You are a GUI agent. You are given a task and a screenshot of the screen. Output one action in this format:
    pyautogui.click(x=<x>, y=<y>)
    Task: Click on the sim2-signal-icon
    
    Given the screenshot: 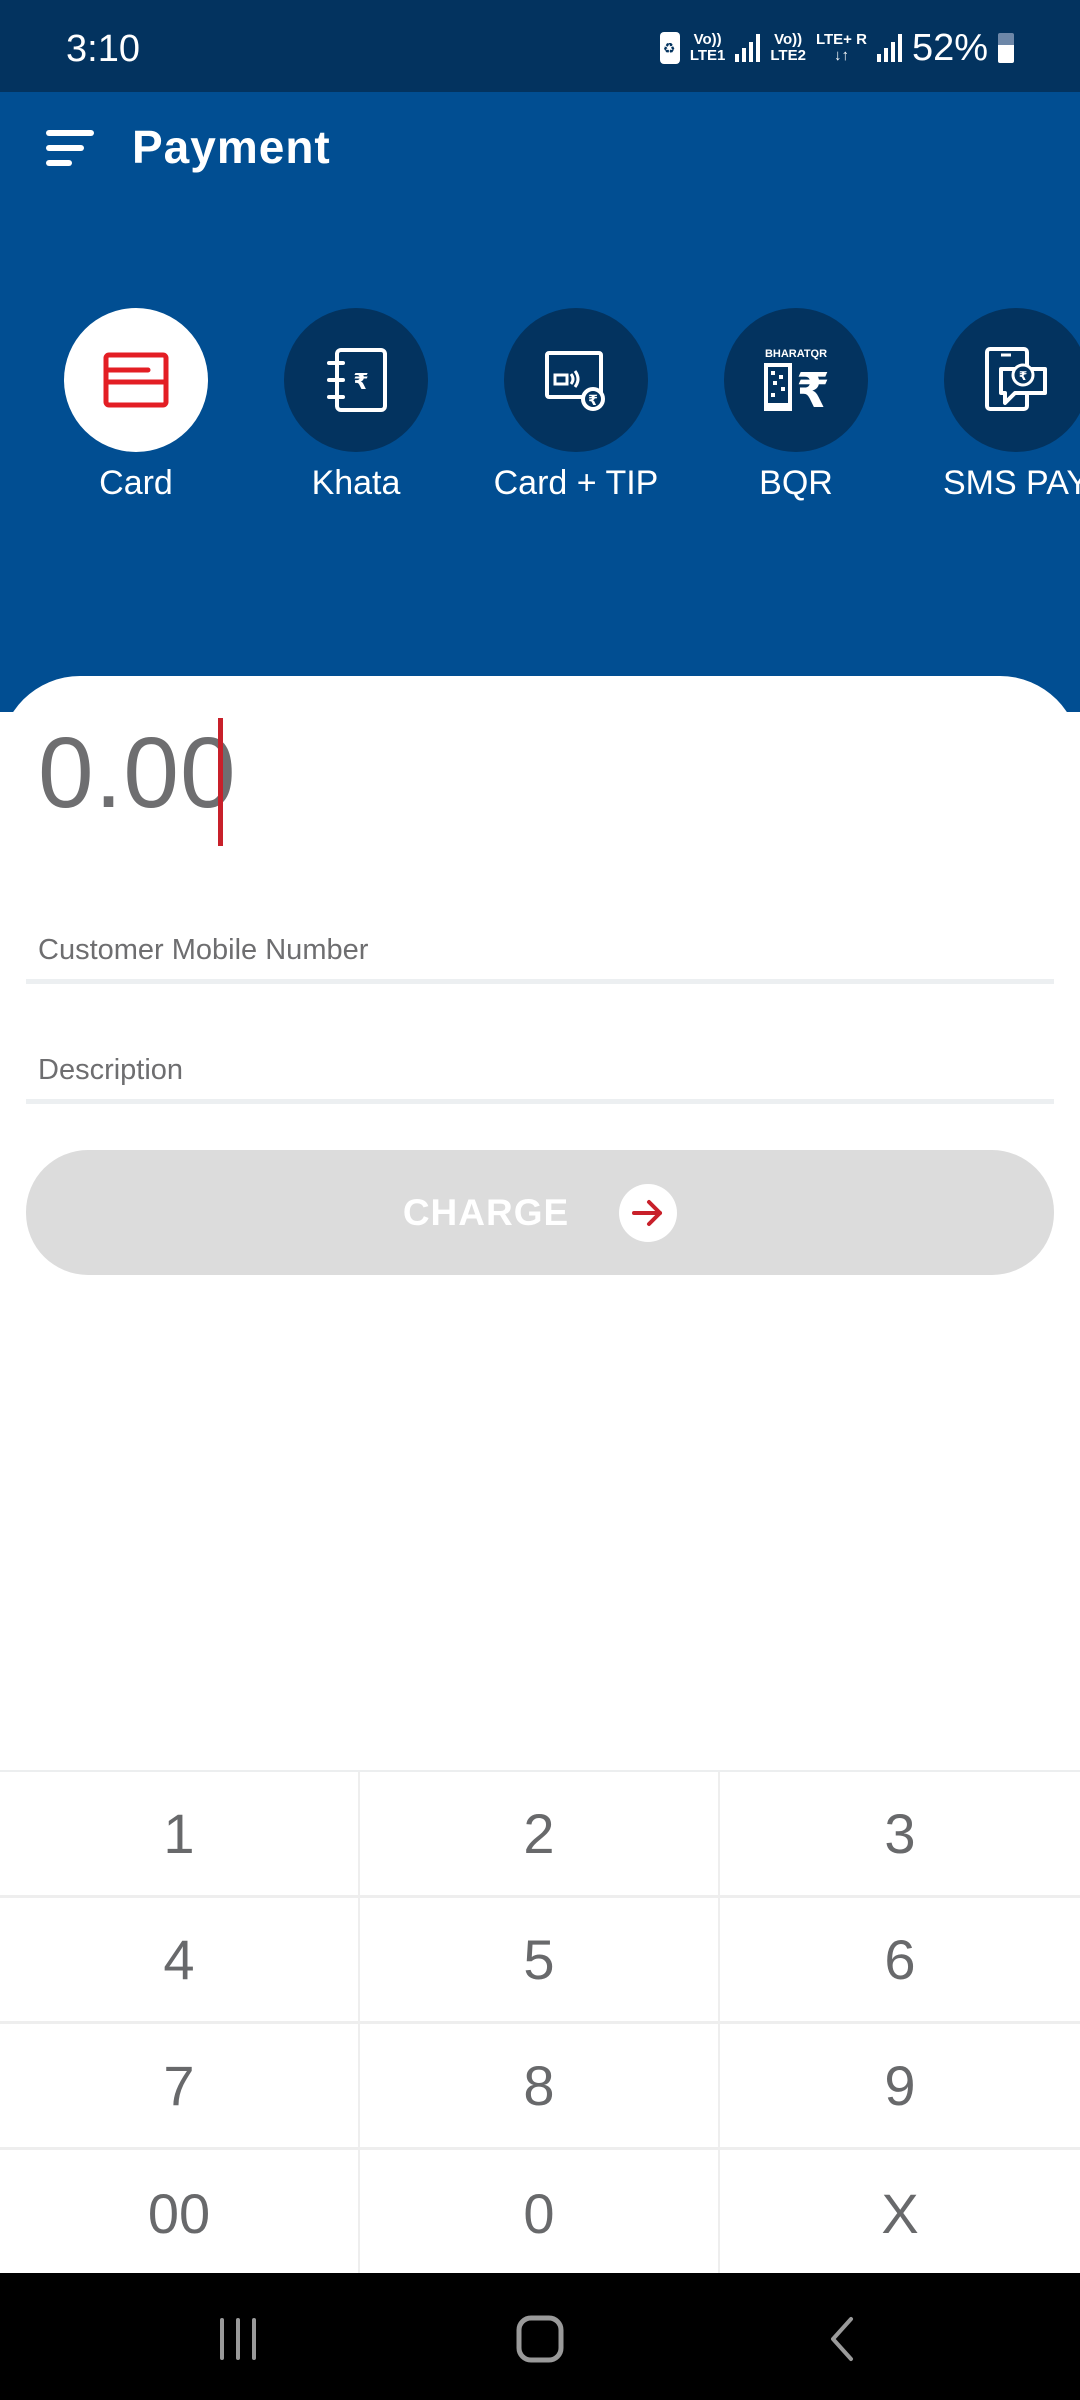 What is the action you would take?
    pyautogui.click(x=889, y=48)
    